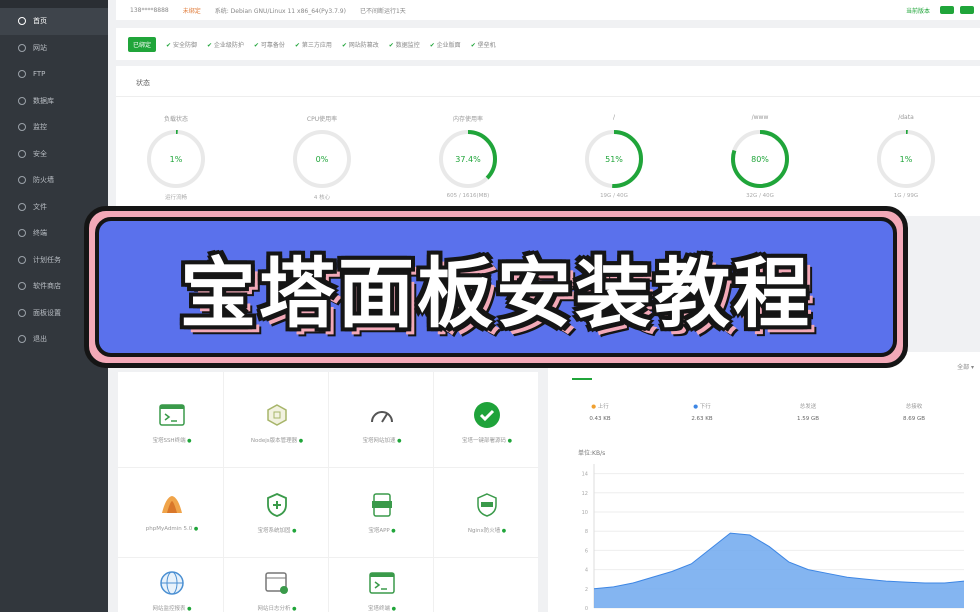 This screenshot has width=980, height=612. I want to click on version-info: 当前版本, so click(917, 11).